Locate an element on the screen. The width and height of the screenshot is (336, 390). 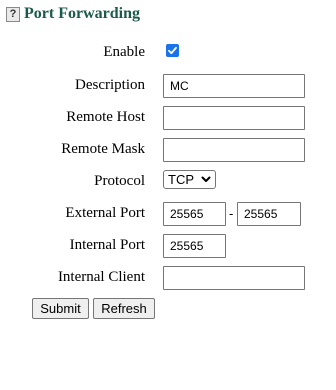
submit-button: Submit is located at coordinates (60, 308).